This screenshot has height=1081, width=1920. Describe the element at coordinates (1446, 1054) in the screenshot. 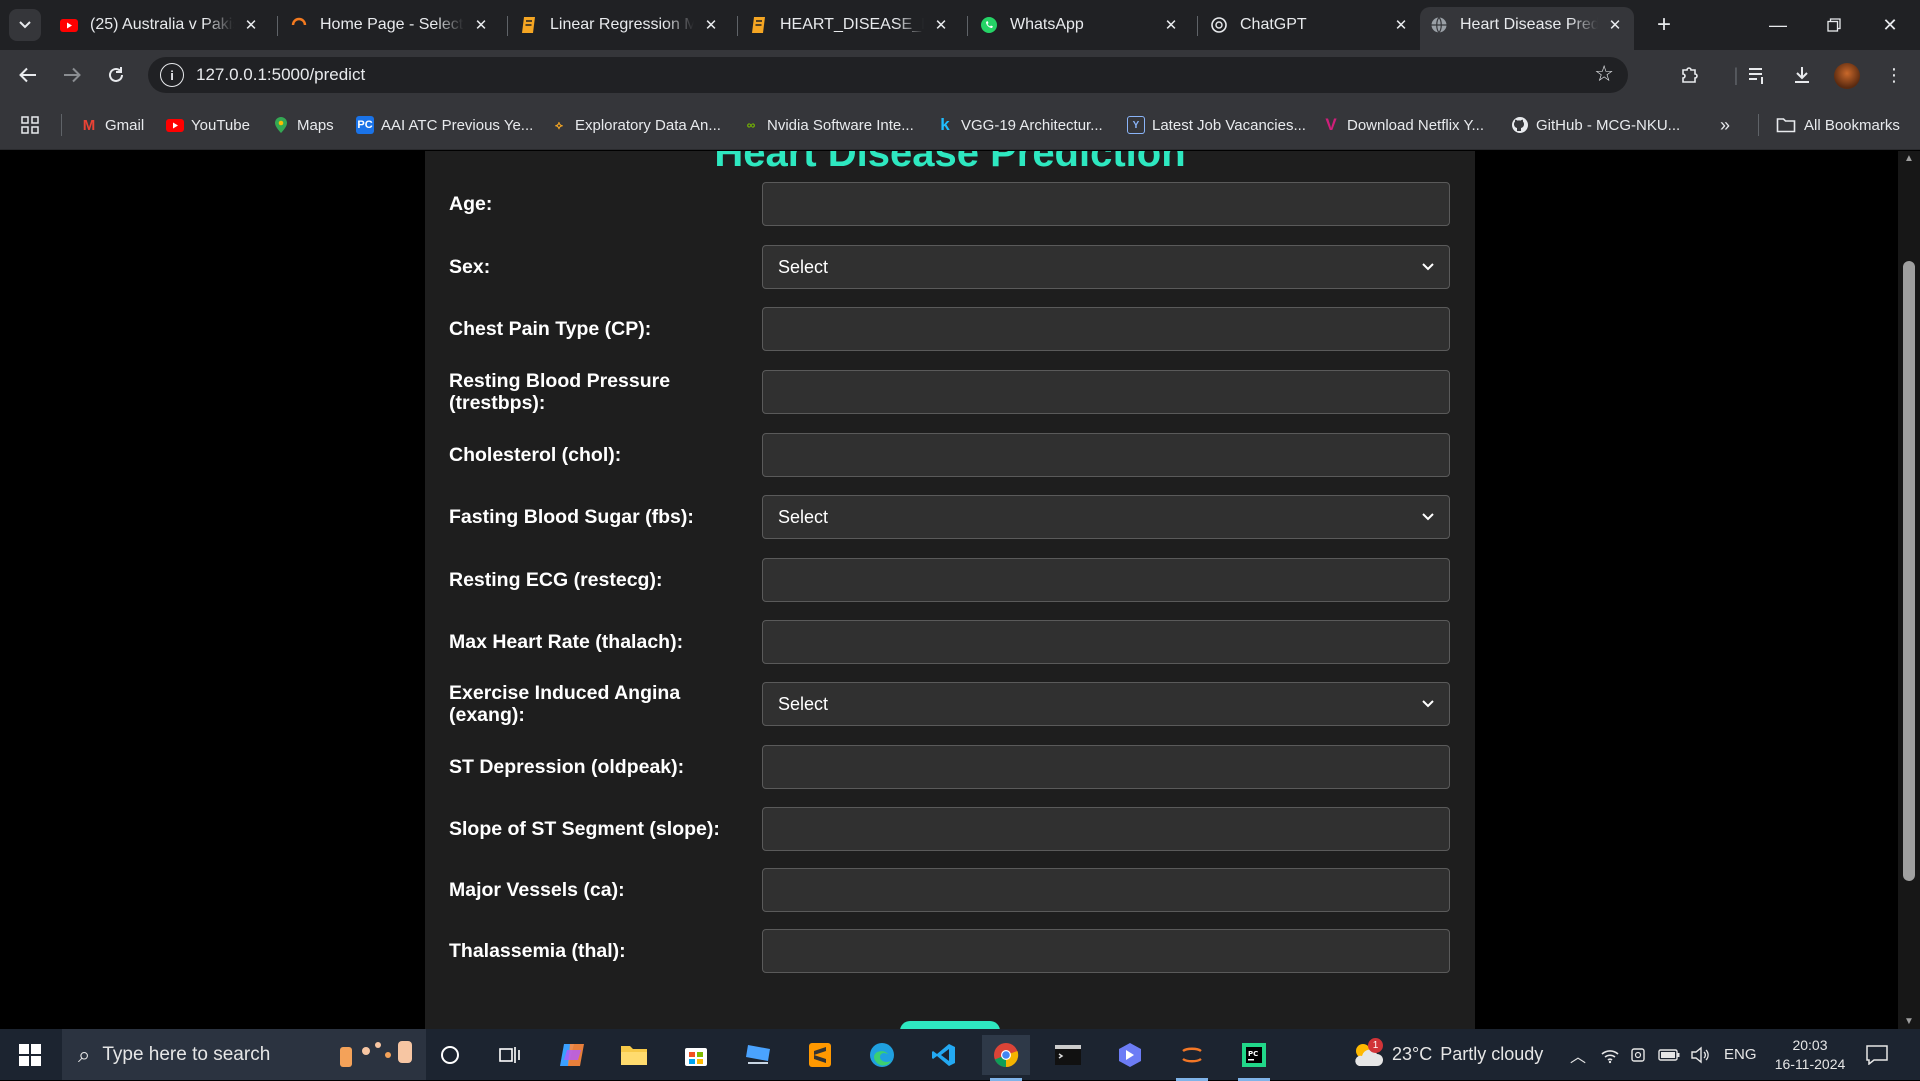

I see `weather-widget: 1 23°C Partly cloudy` at that location.